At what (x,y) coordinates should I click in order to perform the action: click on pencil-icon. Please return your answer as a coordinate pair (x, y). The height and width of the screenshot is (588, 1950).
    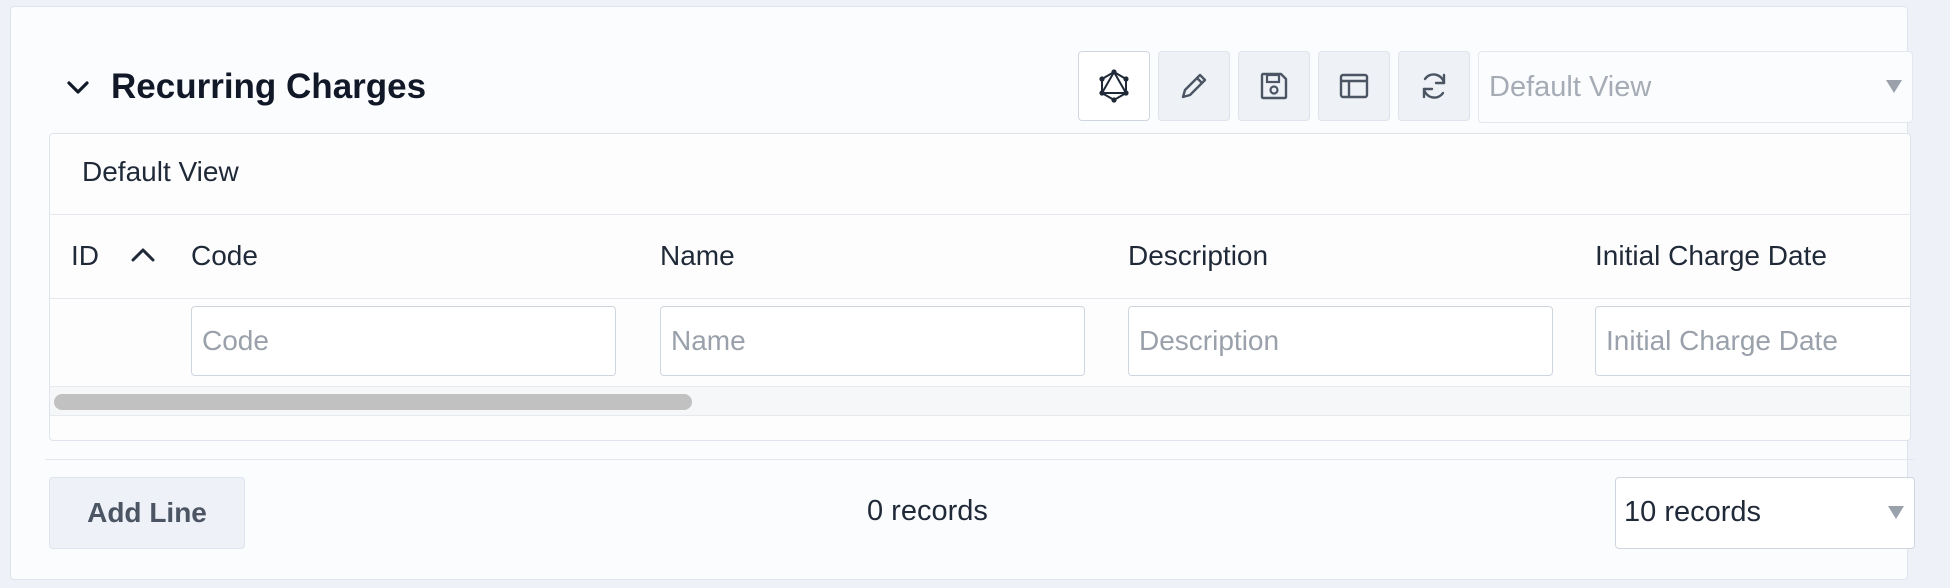
    Looking at the image, I should click on (1194, 86).